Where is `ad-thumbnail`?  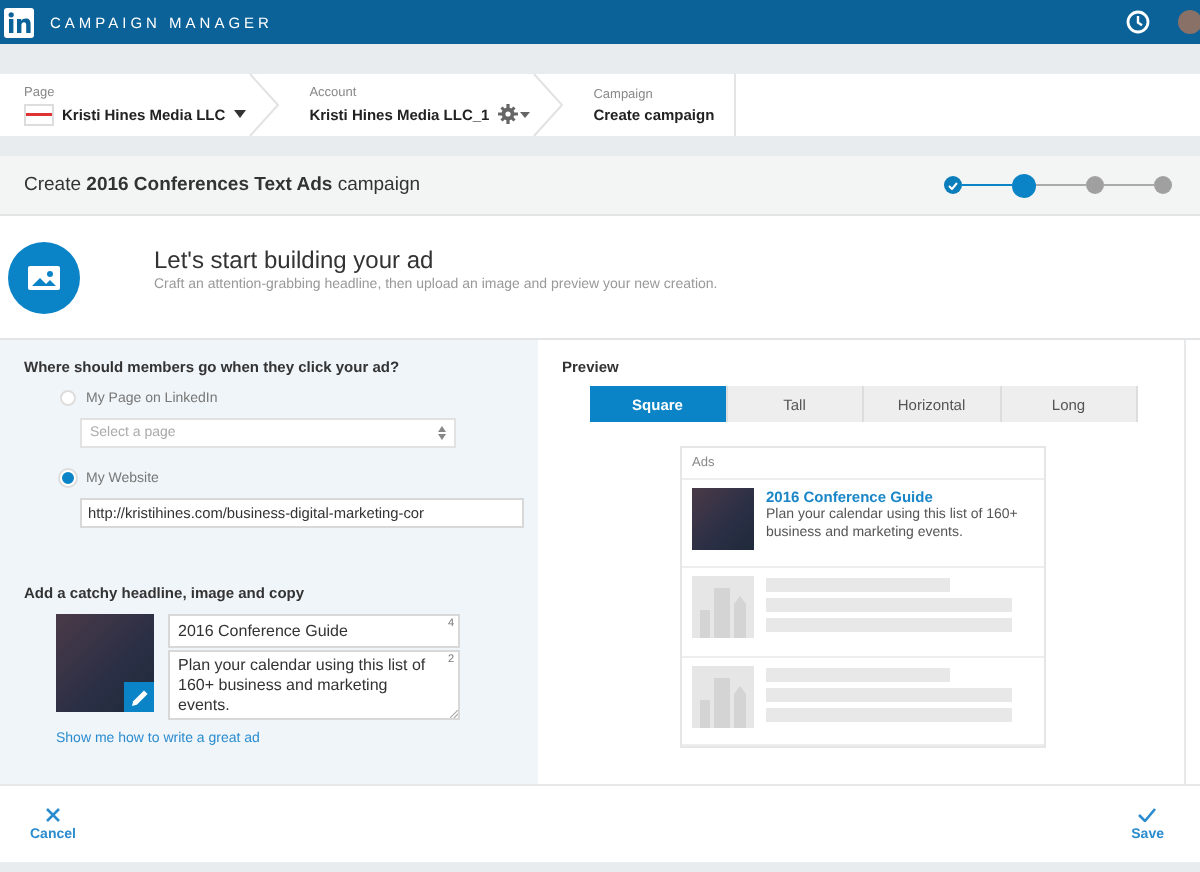
ad-thumbnail is located at coordinates (723, 519).